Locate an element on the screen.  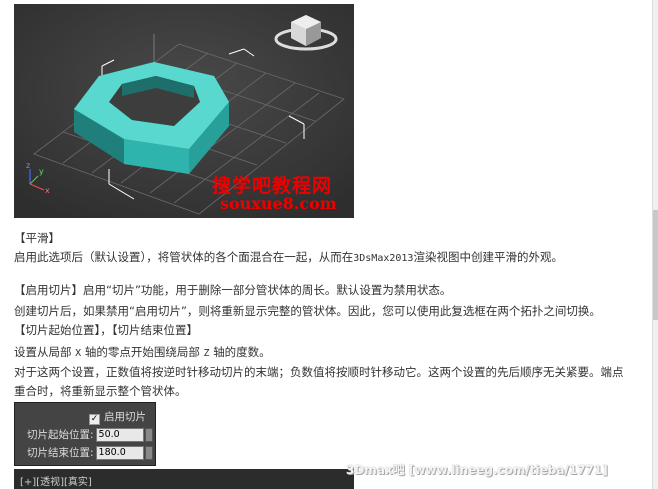
slice-from-to-line-1: 设置从局部 X 轴的零点开始围绕局部 Z 轴的度数。 is located at coordinates (142, 353).